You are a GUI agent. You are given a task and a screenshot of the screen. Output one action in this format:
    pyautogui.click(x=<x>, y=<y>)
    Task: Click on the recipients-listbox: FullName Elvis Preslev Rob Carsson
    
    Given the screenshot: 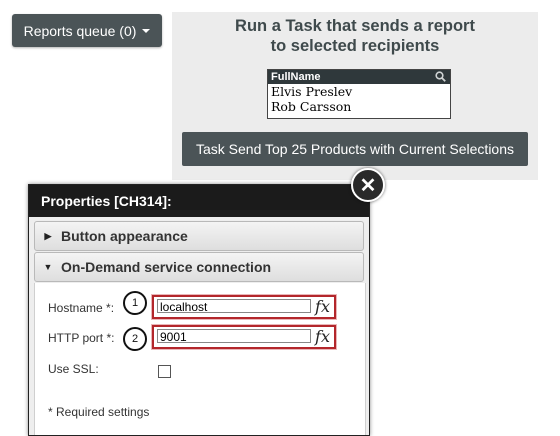 What is the action you would take?
    pyautogui.click(x=359, y=94)
    